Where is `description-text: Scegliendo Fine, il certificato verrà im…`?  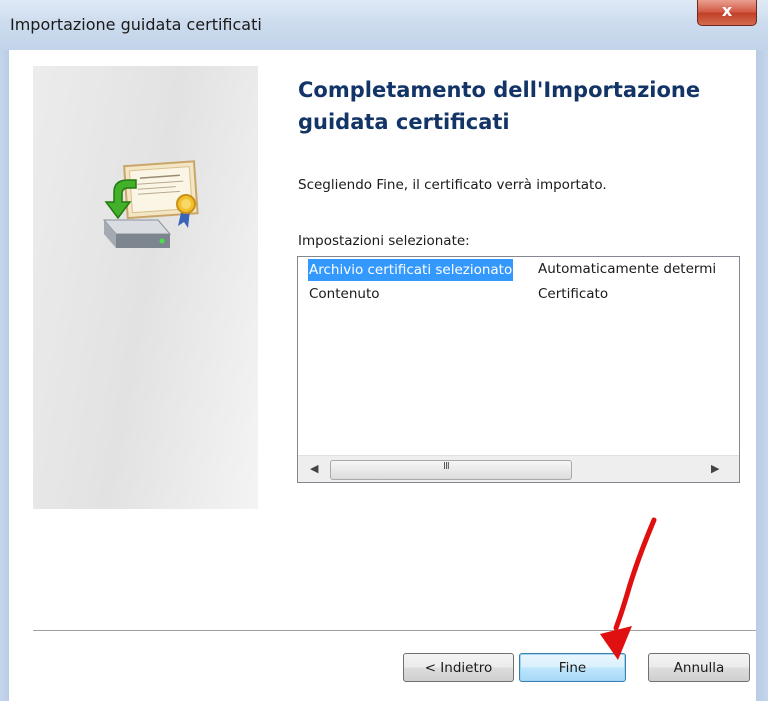
description-text: Scegliendo Fine, il certificato verrà im… is located at coordinates (452, 185).